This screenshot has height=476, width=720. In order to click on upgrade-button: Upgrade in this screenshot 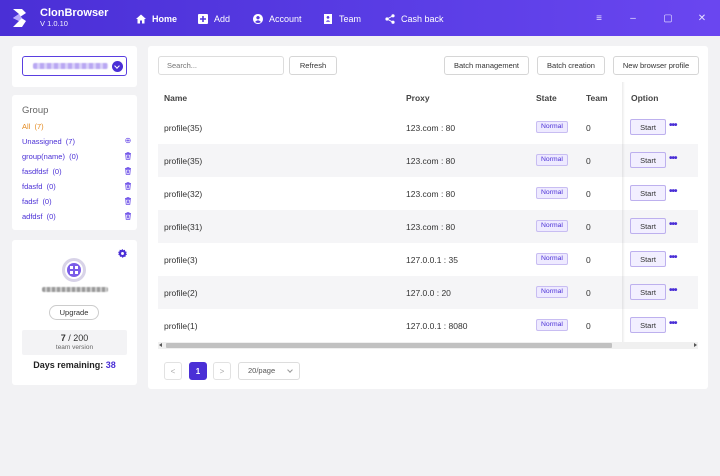, I will do `click(74, 312)`.